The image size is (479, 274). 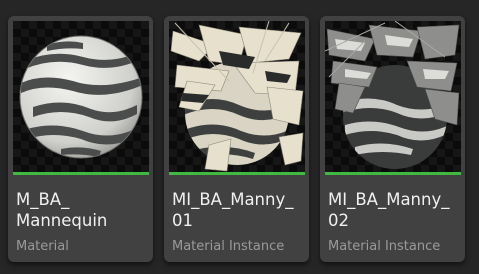 What do you see at coordinates (62, 210) in the screenshot?
I see `asset-name: M_BA_ Mannequin` at bounding box center [62, 210].